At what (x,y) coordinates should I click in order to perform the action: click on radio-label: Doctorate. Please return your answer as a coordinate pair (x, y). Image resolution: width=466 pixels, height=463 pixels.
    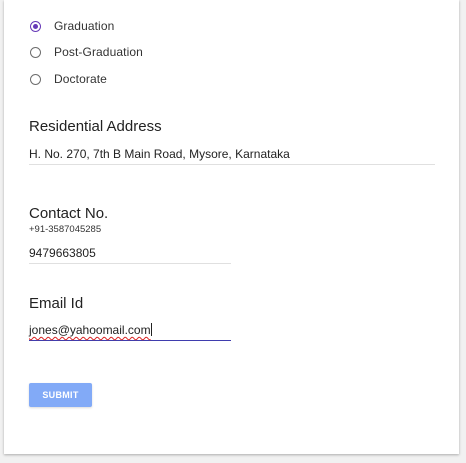
    Looking at the image, I should click on (80, 79).